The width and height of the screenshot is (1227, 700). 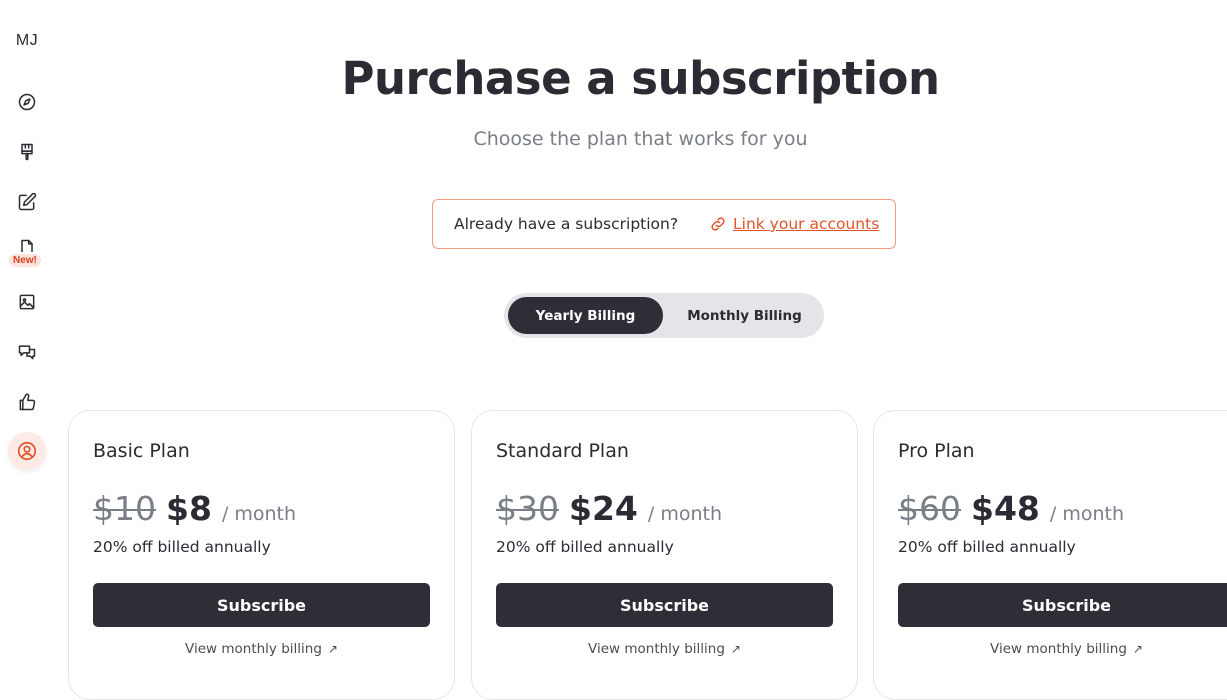 I want to click on price-row: $60 $48 / month, so click(x=1011, y=508).